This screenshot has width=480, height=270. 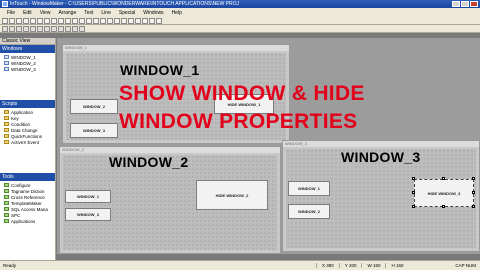 What do you see at coordinates (238, 121) in the screenshot?
I see `overlay-title-line-2: WINDOW PROPERTIES` at bounding box center [238, 121].